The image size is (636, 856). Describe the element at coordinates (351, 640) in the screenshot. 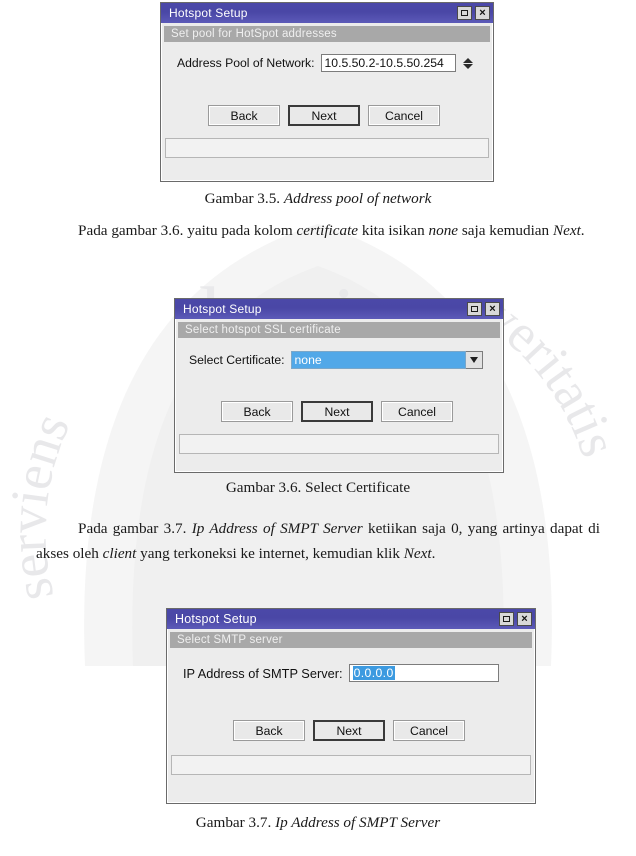

I see `dialog-subtitle: Select SMTP server` at that location.